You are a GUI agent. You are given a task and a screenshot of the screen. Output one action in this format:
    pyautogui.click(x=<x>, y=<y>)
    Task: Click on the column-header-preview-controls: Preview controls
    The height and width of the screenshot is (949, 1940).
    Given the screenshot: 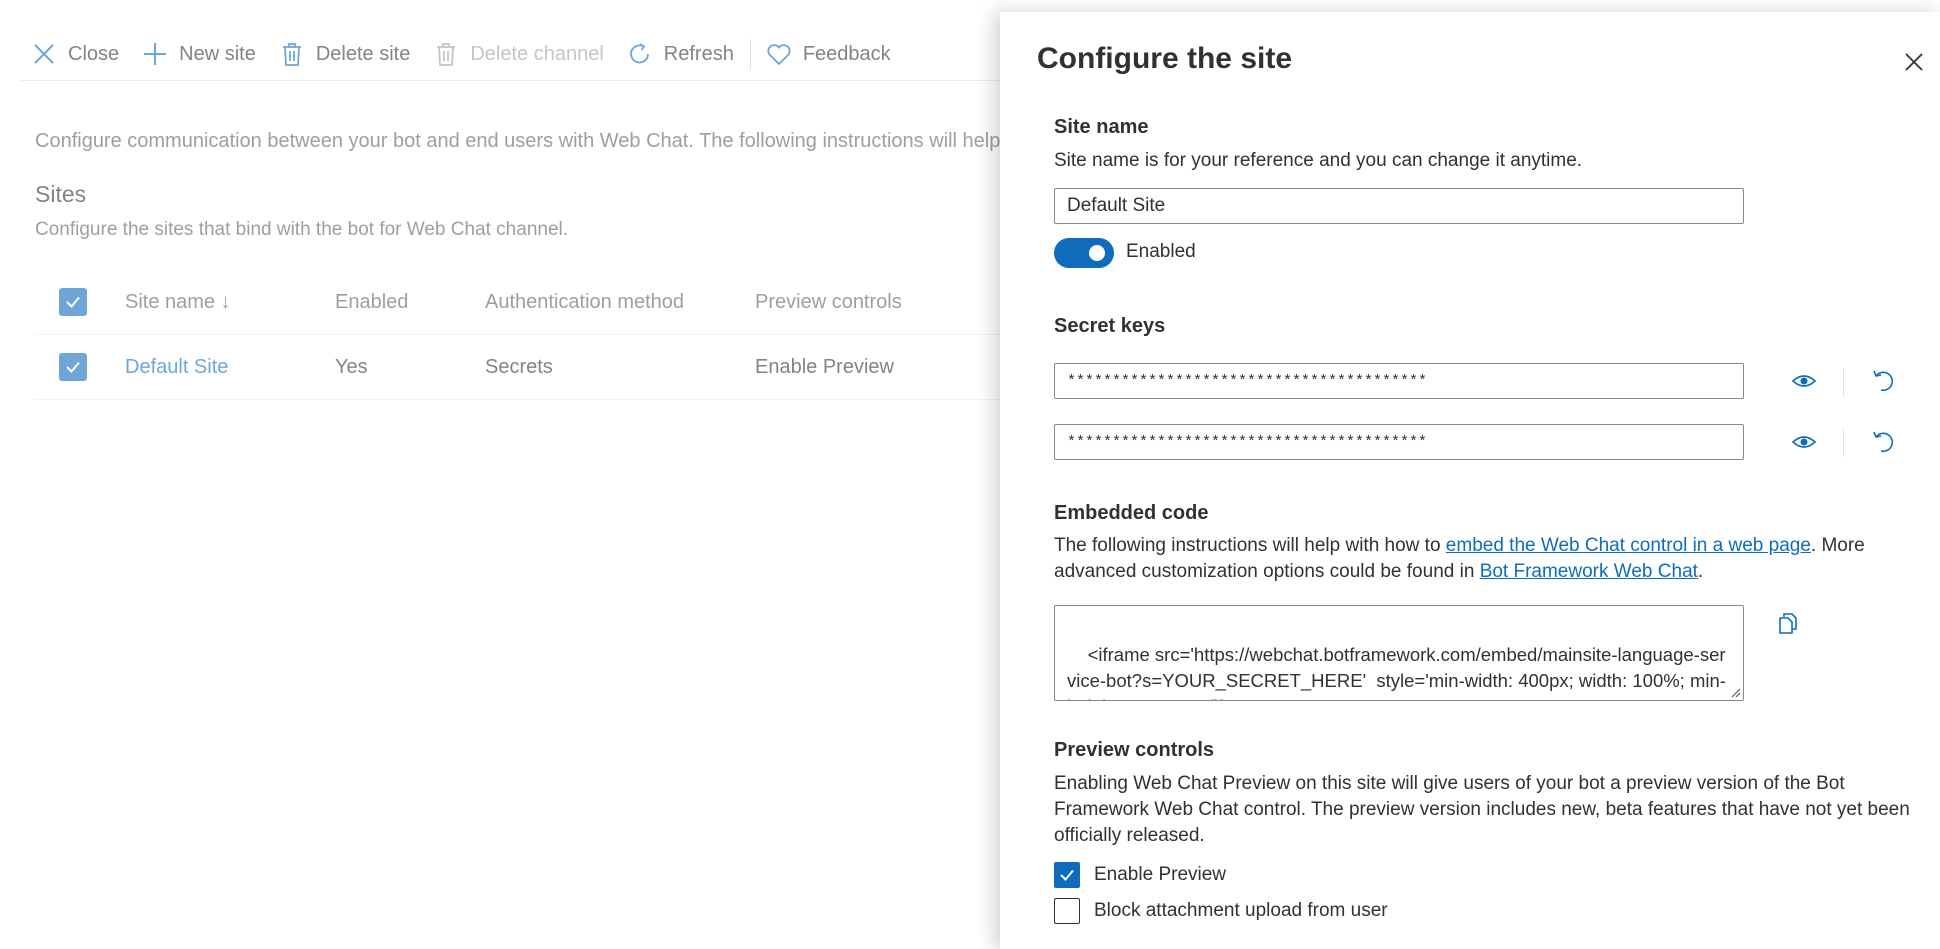 What is the action you would take?
    pyautogui.click(x=828, y=302)
    